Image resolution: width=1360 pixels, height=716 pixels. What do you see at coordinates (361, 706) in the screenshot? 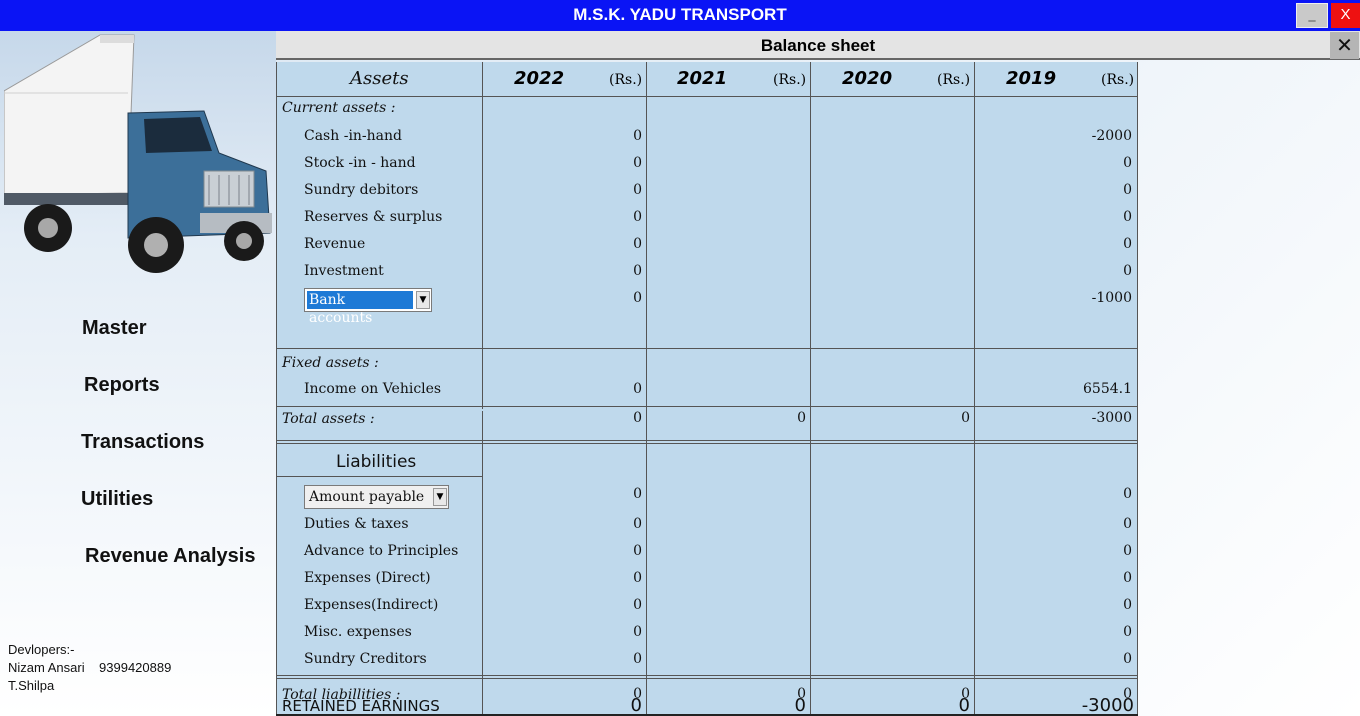
I see `retained-earnings-label: RETAINED EARNINGS` at bounding box center [361, 706].